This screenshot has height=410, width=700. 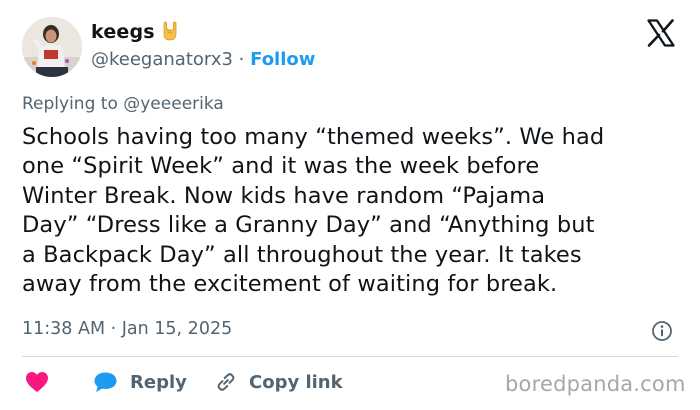 What do you see at coordinates (158, 382) in the screenshot?
I see `reply-label: Reply` at bounding box center [158, 382].